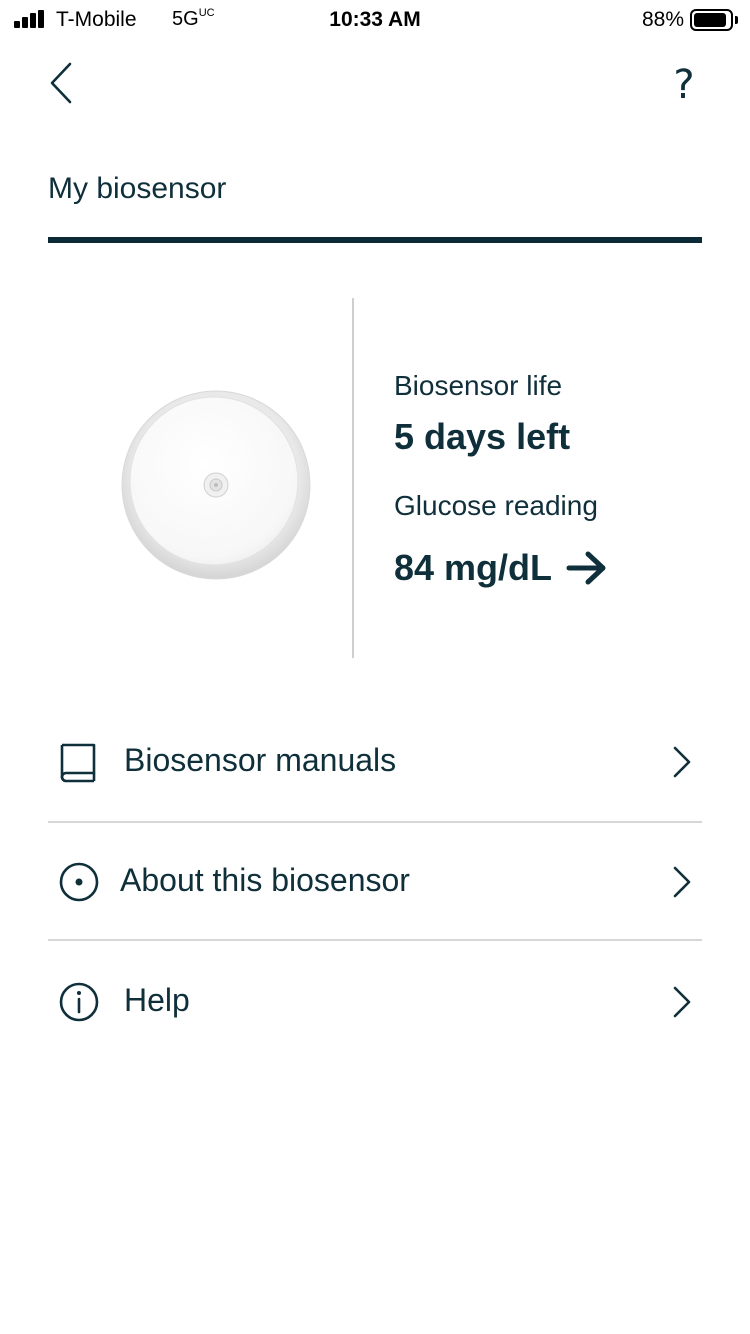 This screenshot has width=750, height=1334. What do you see at coordinates (79, 882) in the screenshot?
I see `sensor-circle-icon` at bounding box center [79, 882].